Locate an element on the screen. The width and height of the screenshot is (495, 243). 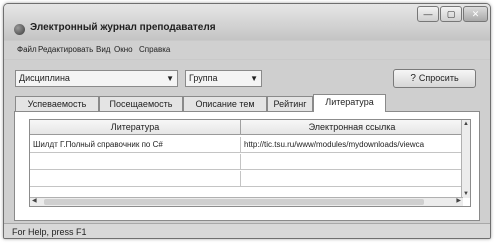
scroll-down-icon: ▼ is located at coordinates (466, 194).